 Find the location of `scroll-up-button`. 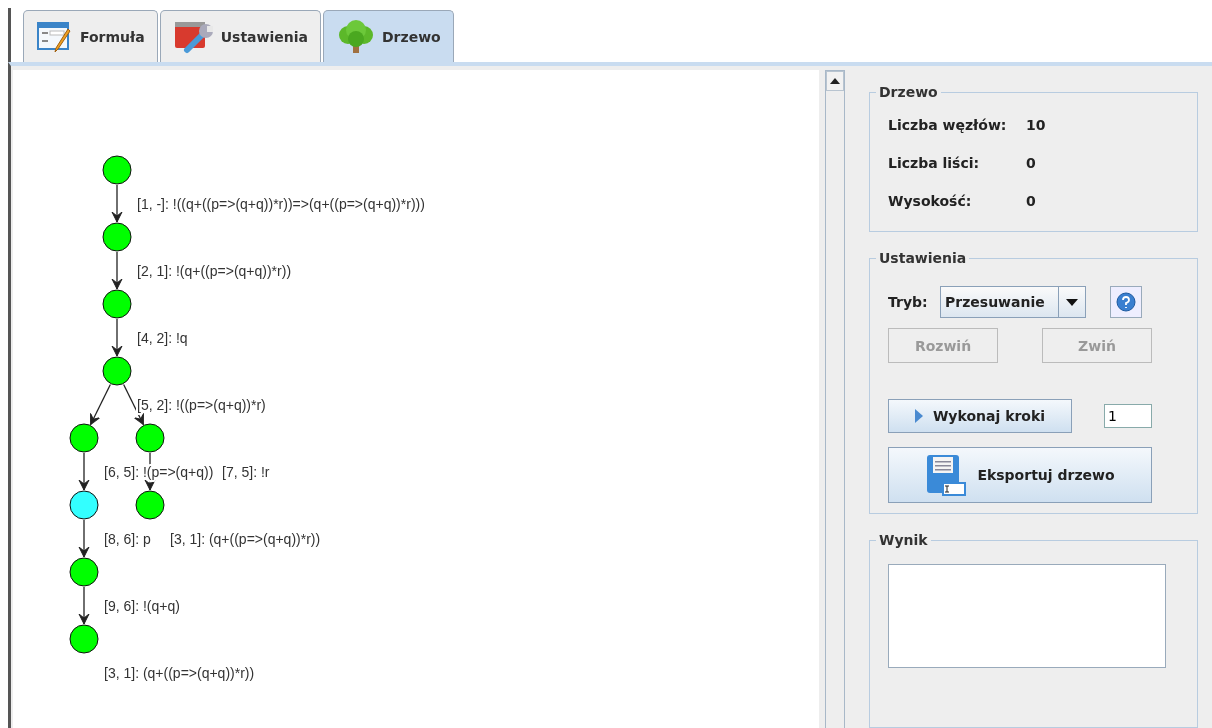

scroll-up-button is located at coordinates (835, 81).